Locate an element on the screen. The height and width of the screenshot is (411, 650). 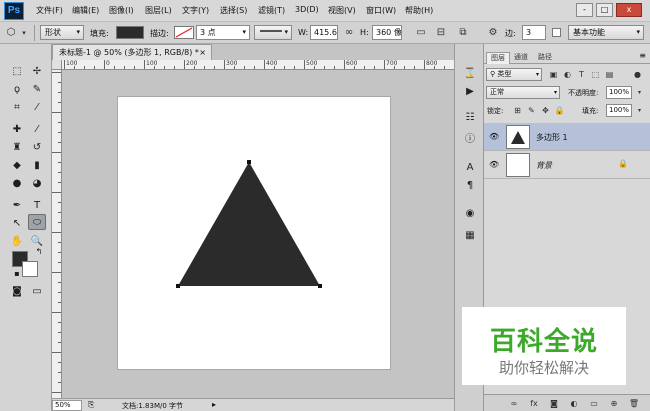
path-alignment-icon: ⊟ is located at coordinates (441, 33).